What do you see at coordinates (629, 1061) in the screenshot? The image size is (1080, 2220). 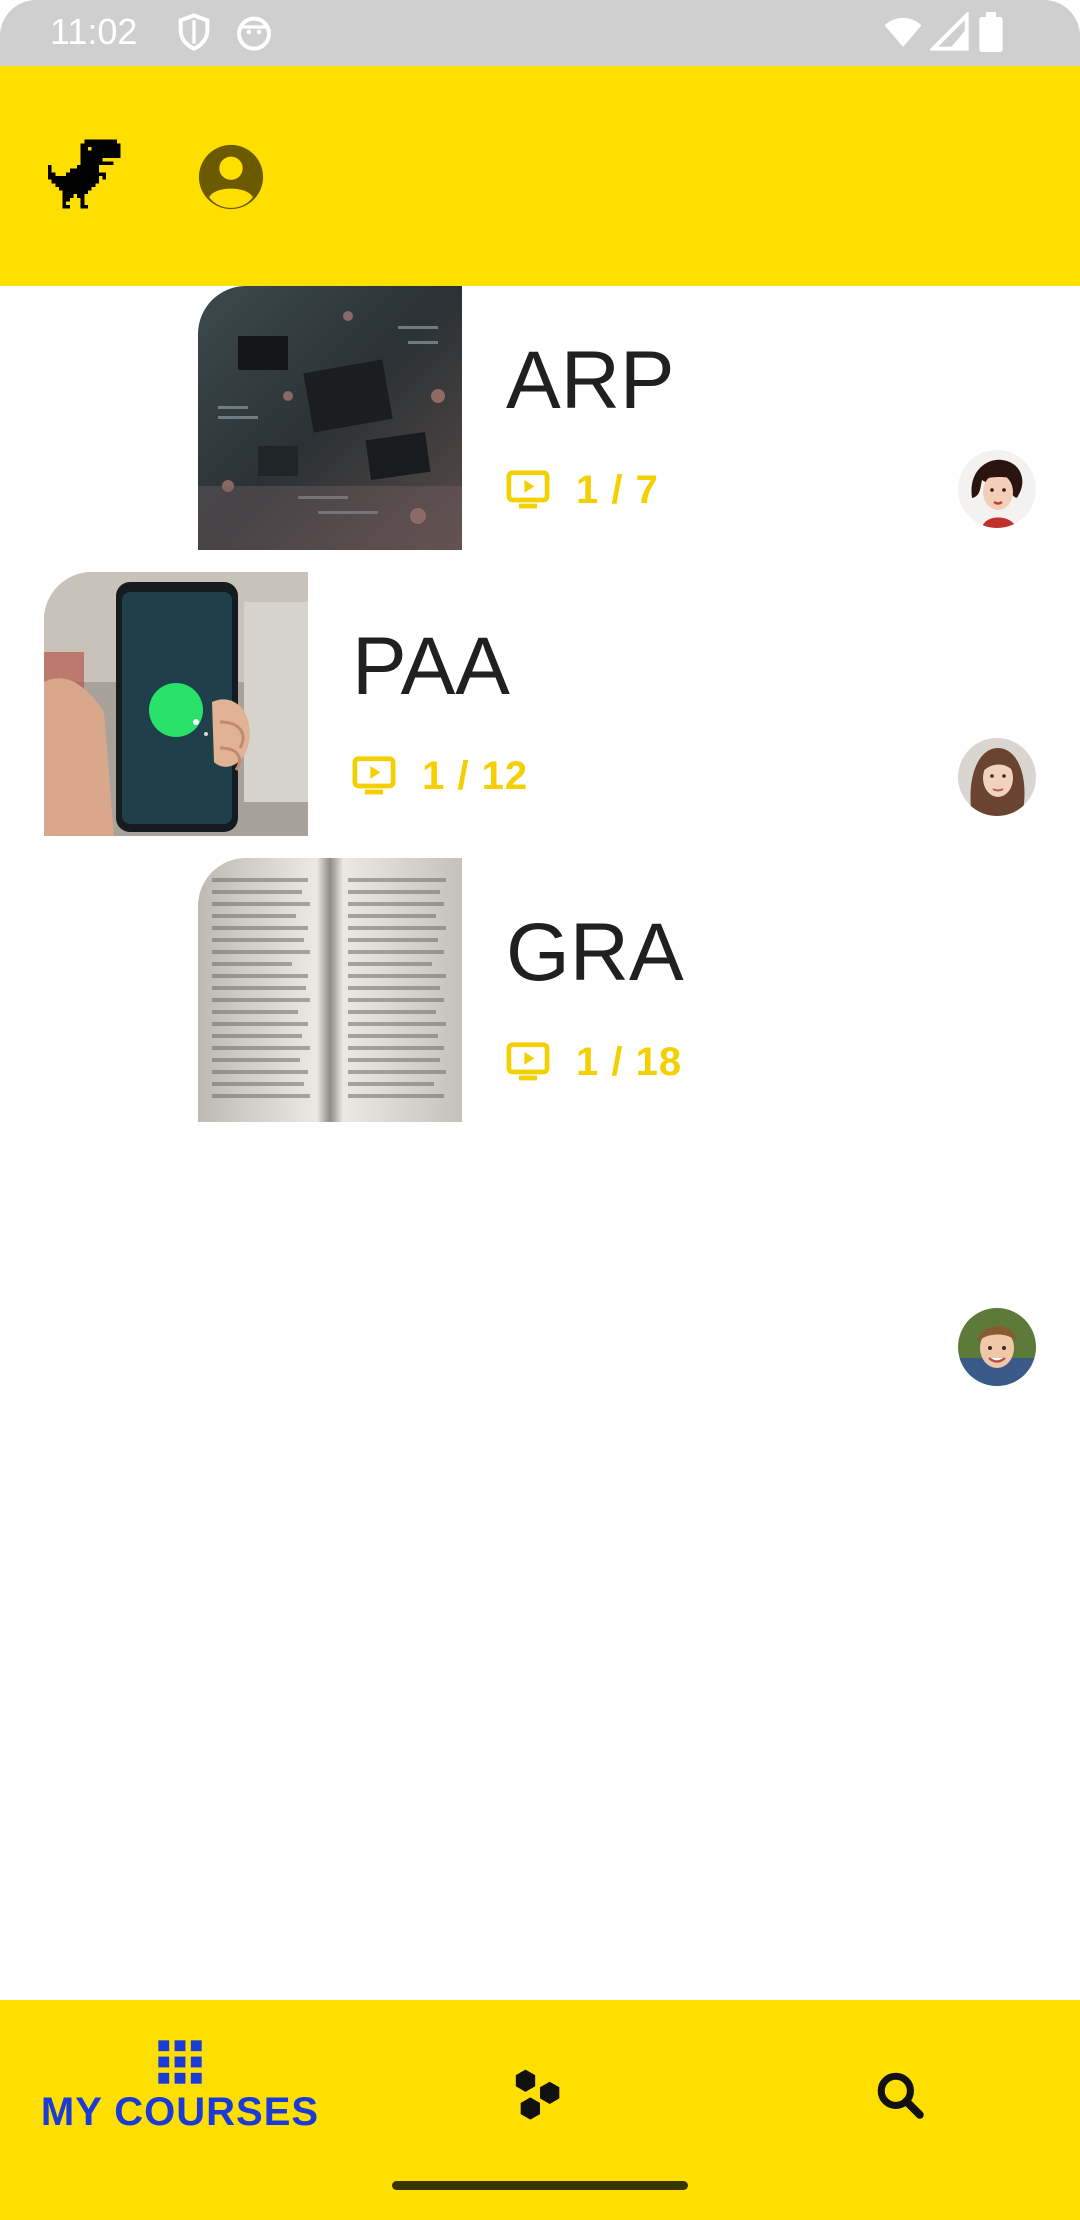 I see `progress-text: 1 / 18` at bounding box center [629, 1061].